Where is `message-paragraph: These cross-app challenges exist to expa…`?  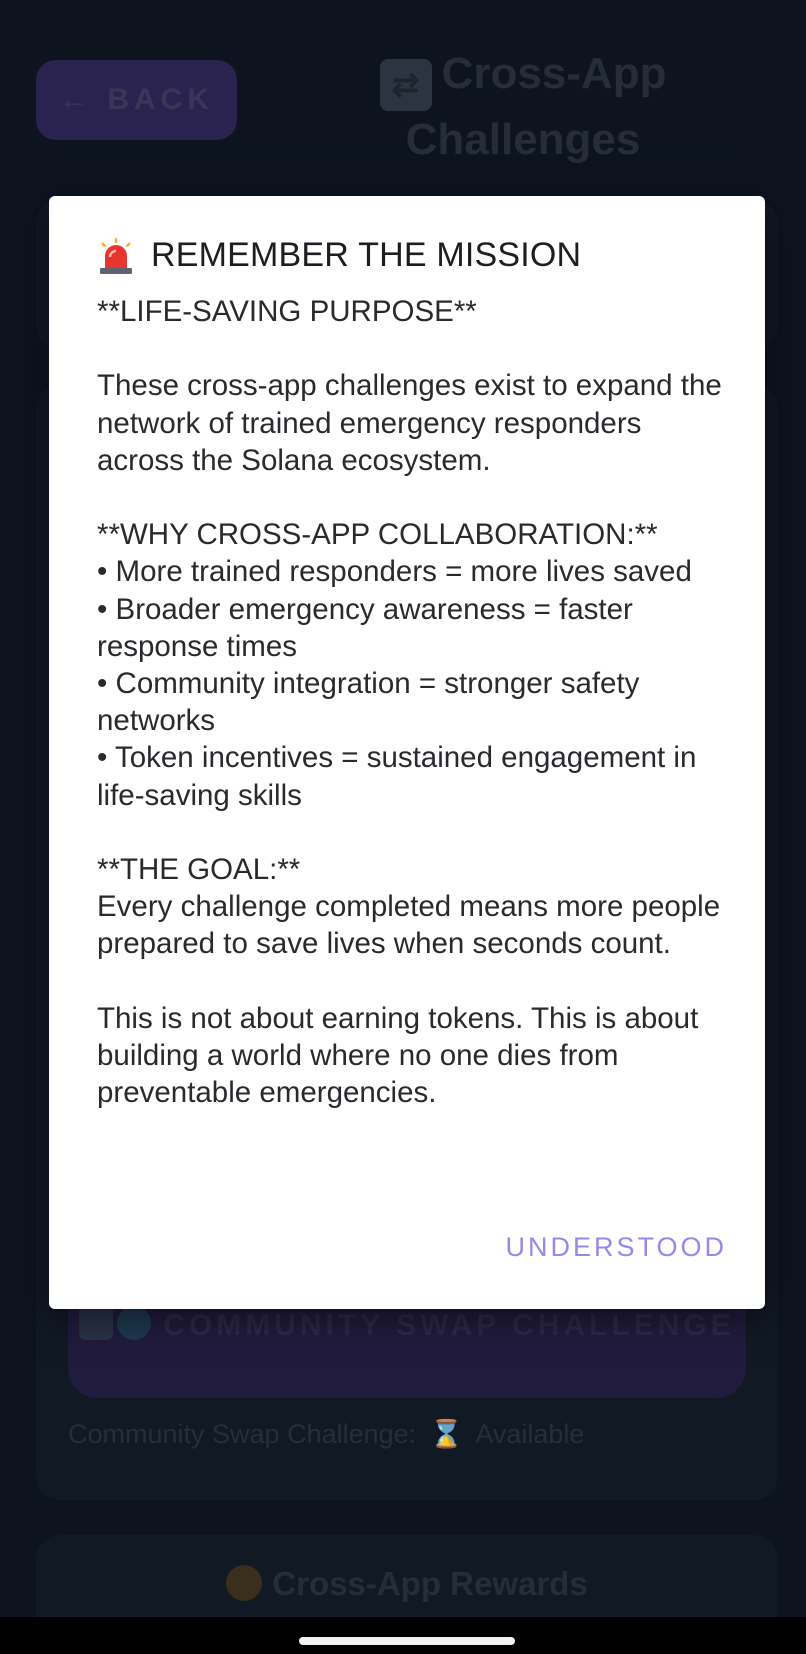
message-paragraph: These cross-app challenges exist to expa… is located at coordinates (409, 423).